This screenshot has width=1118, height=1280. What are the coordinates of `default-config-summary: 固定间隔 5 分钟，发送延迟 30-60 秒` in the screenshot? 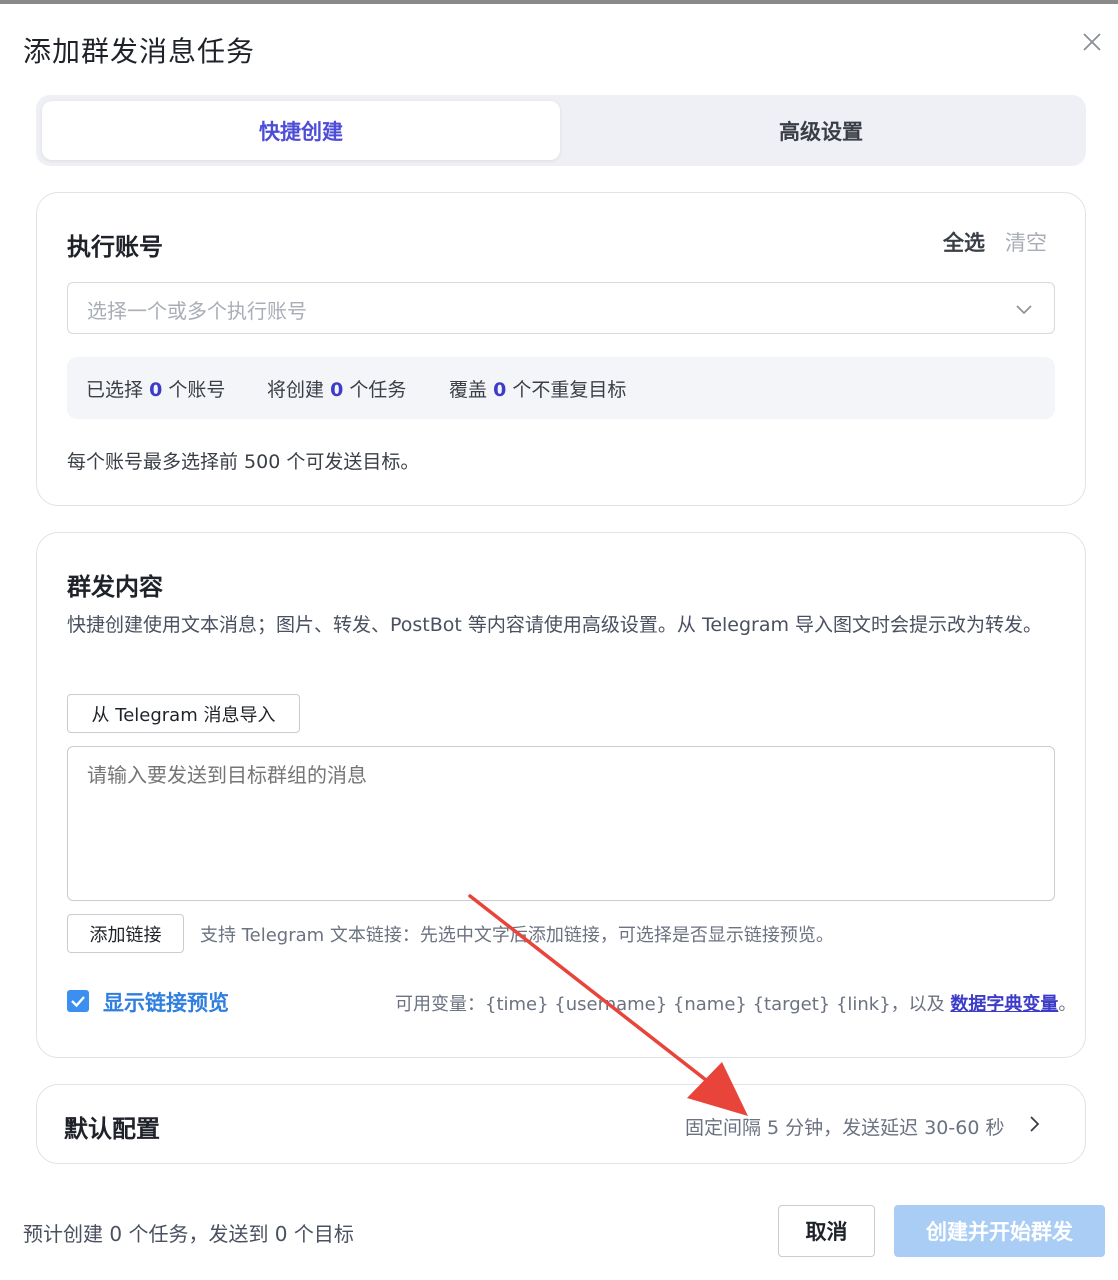 It's located at (845, 1128).